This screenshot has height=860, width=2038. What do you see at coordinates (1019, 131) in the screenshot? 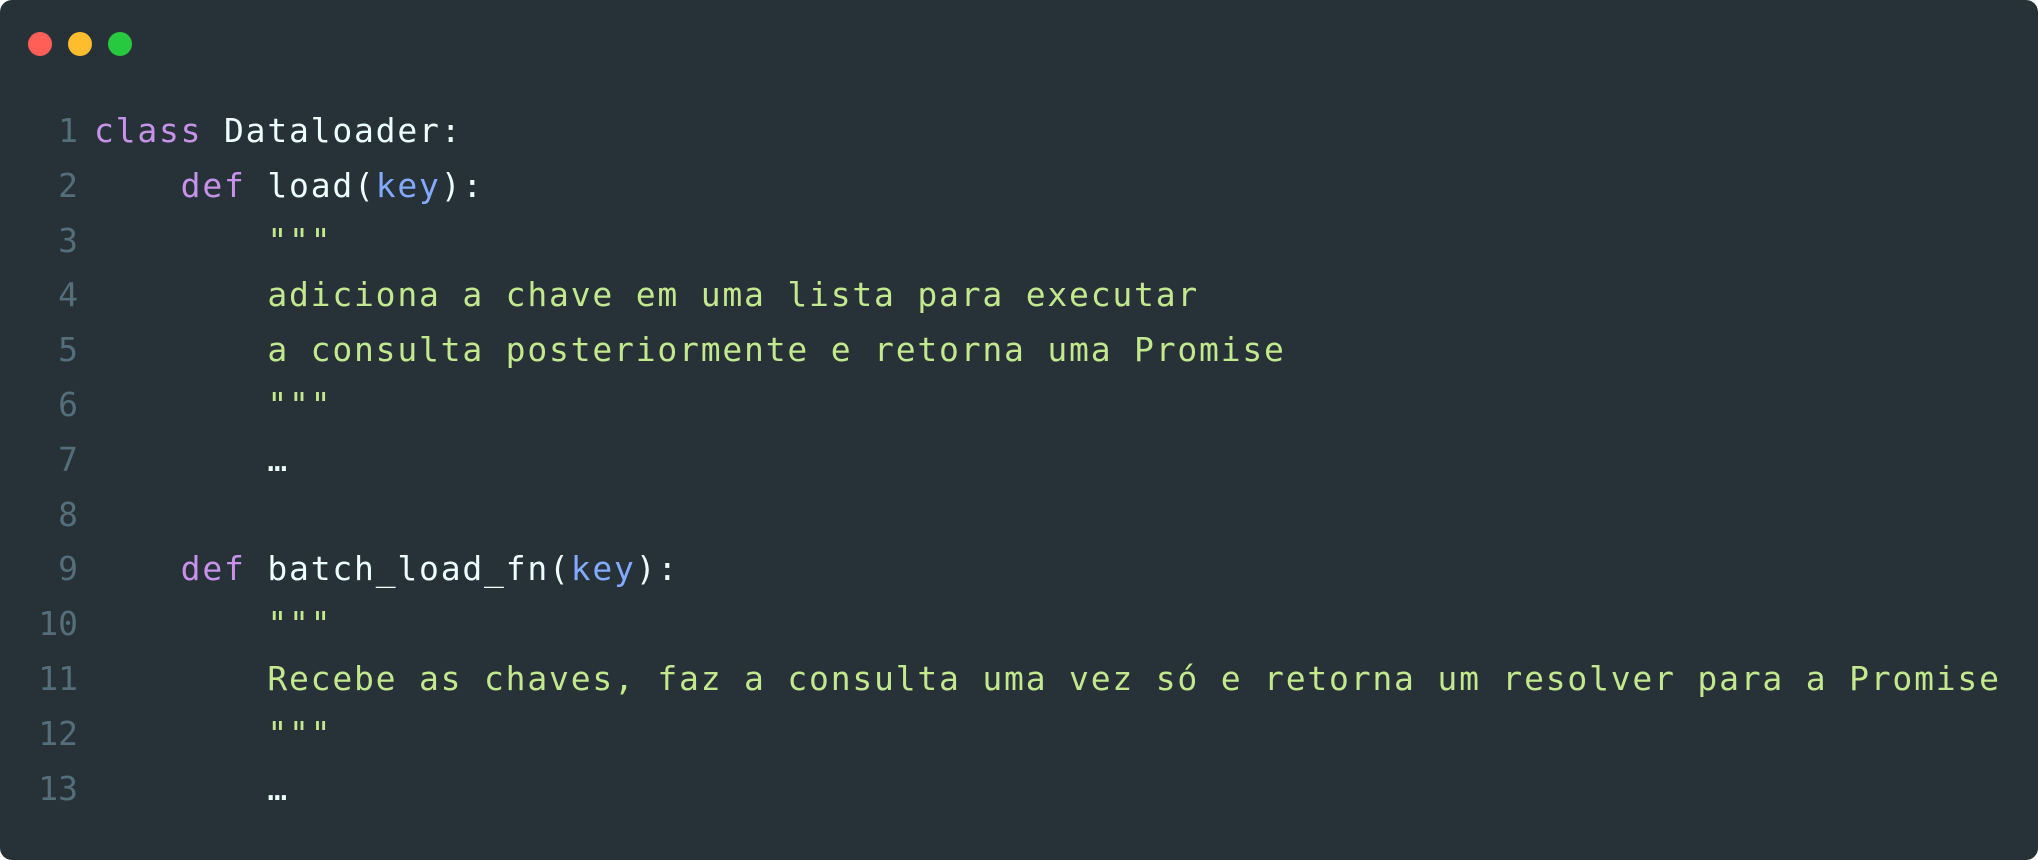
I see `code-line: 1 class Dataloader:` at bounding box center [1019, 131].